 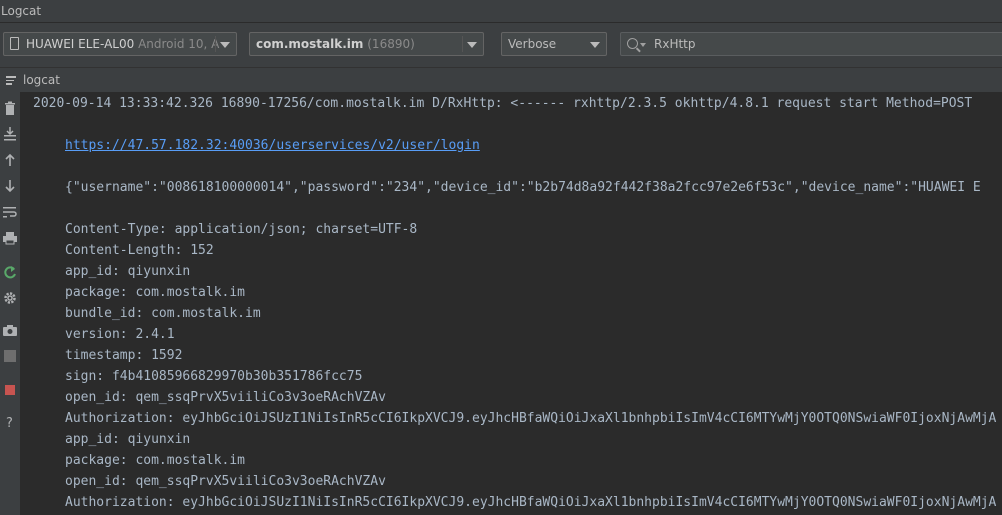 I want to click on window-title-bar: Logcat, so click(x=501, y=11).